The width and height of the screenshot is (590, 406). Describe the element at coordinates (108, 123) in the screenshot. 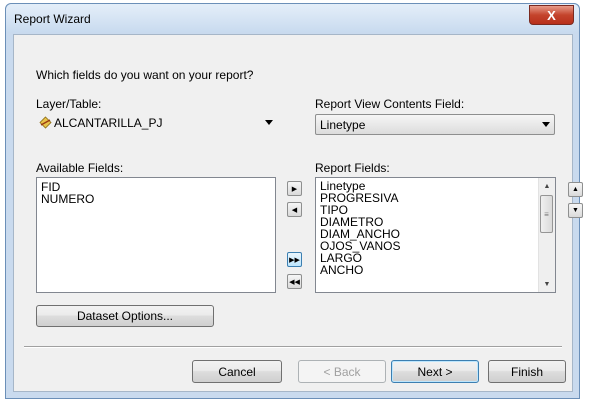

I see `layer-table-value: ALCANTARILLA_PJ` at that location.